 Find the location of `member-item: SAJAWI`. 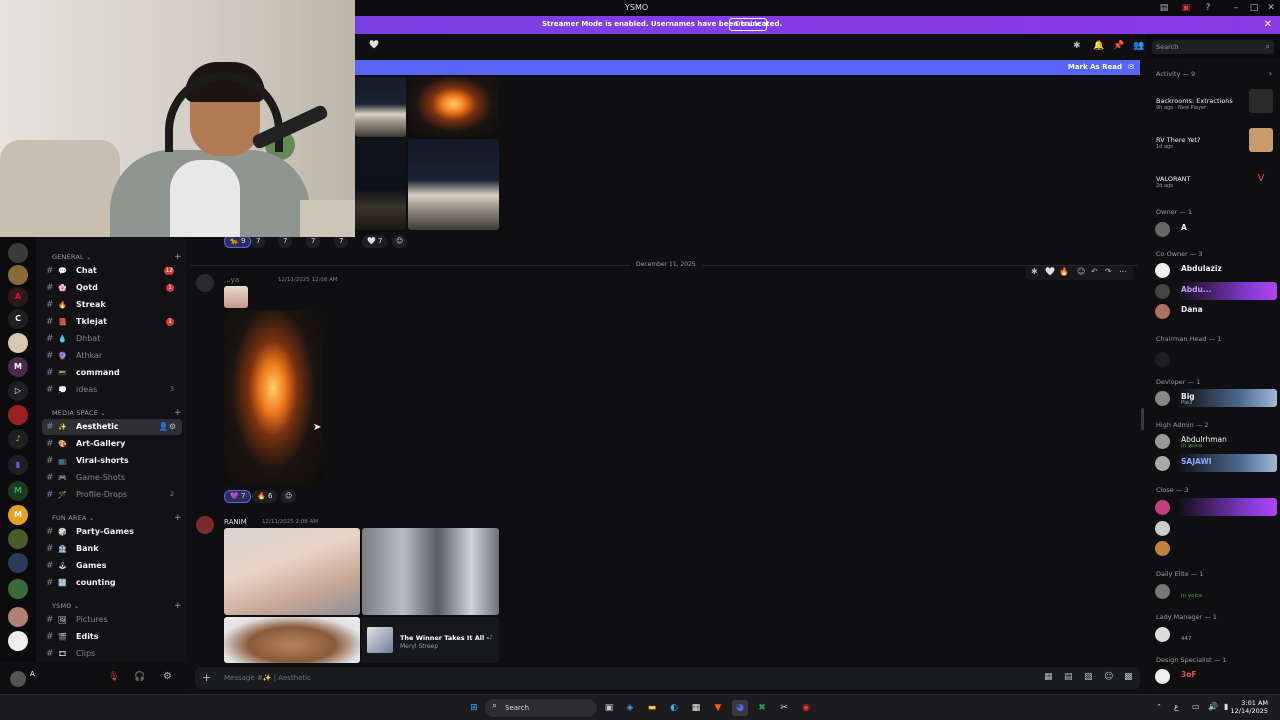

member-item: SAJAWI is located at coordinates (1215, 463).